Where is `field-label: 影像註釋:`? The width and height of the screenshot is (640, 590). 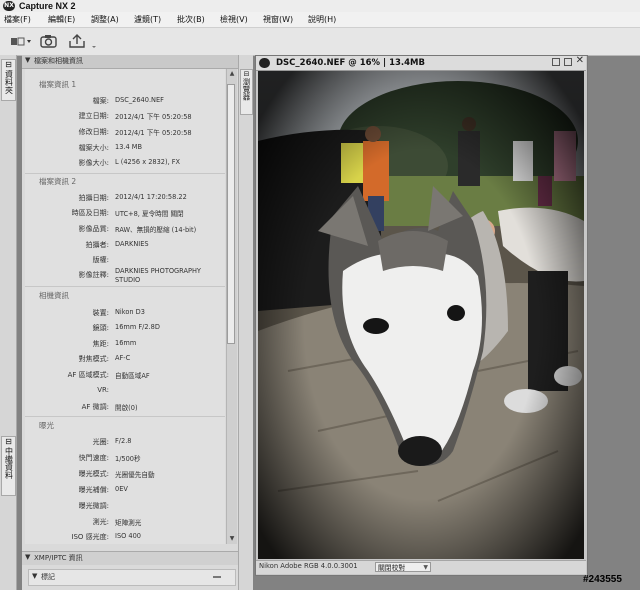
field-label: 影像註釋: is located at coordinates (93, 275).